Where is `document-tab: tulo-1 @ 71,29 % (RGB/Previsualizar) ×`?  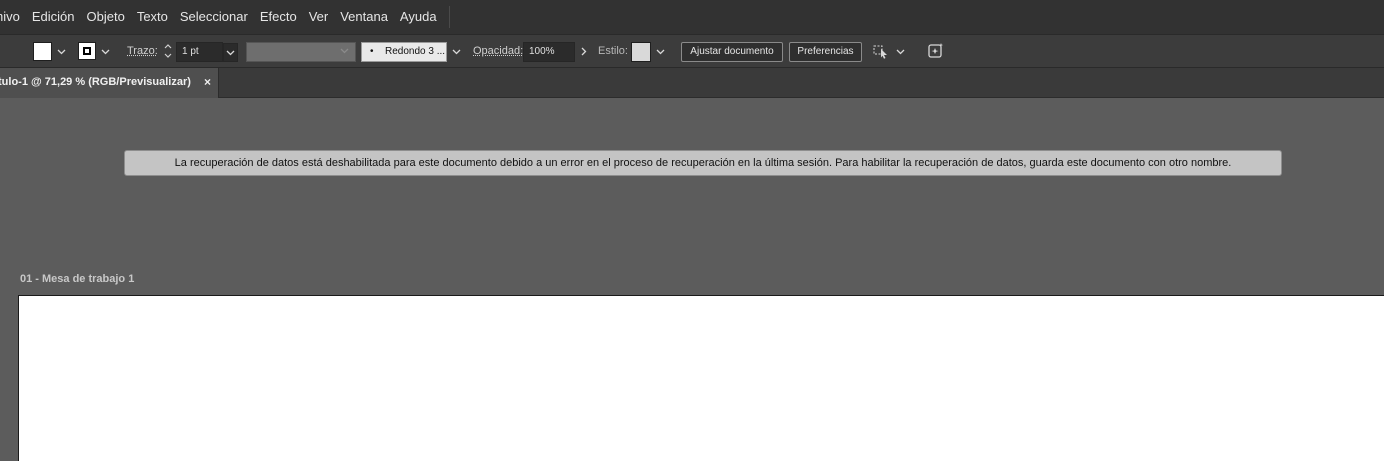
document-tab: tulo-1 @ 71,29 % (RGB/Previsualizar) × is located at coordinates (109, 83).